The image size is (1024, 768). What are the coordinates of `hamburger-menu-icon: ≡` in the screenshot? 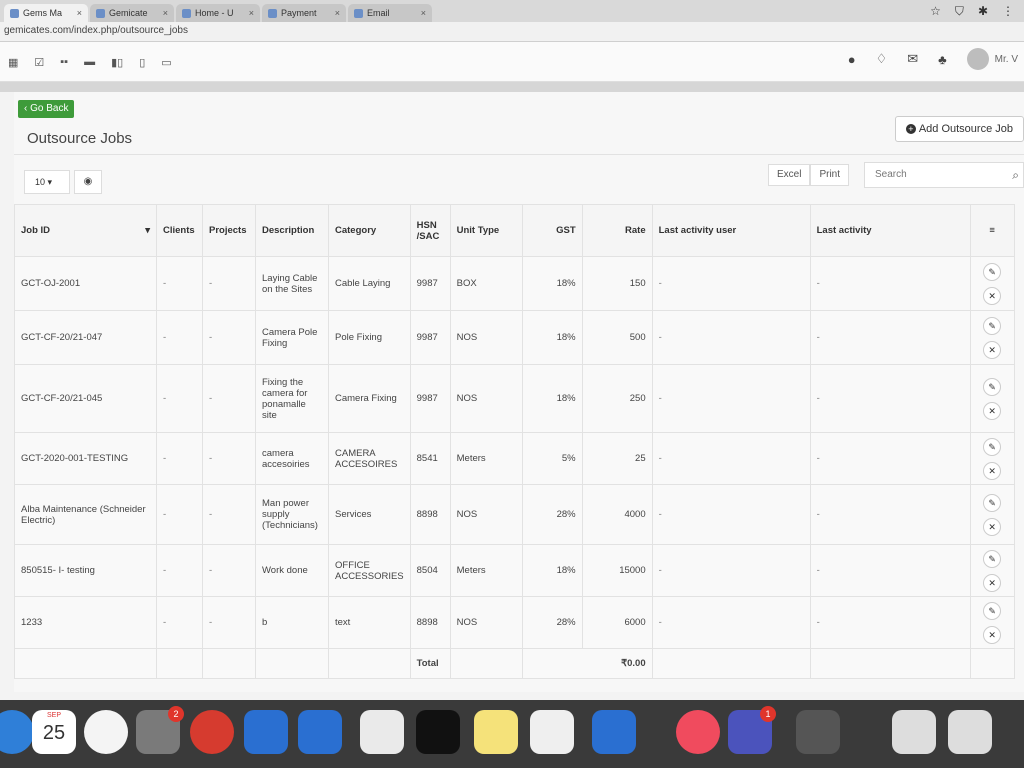 It's located at (992, 230).